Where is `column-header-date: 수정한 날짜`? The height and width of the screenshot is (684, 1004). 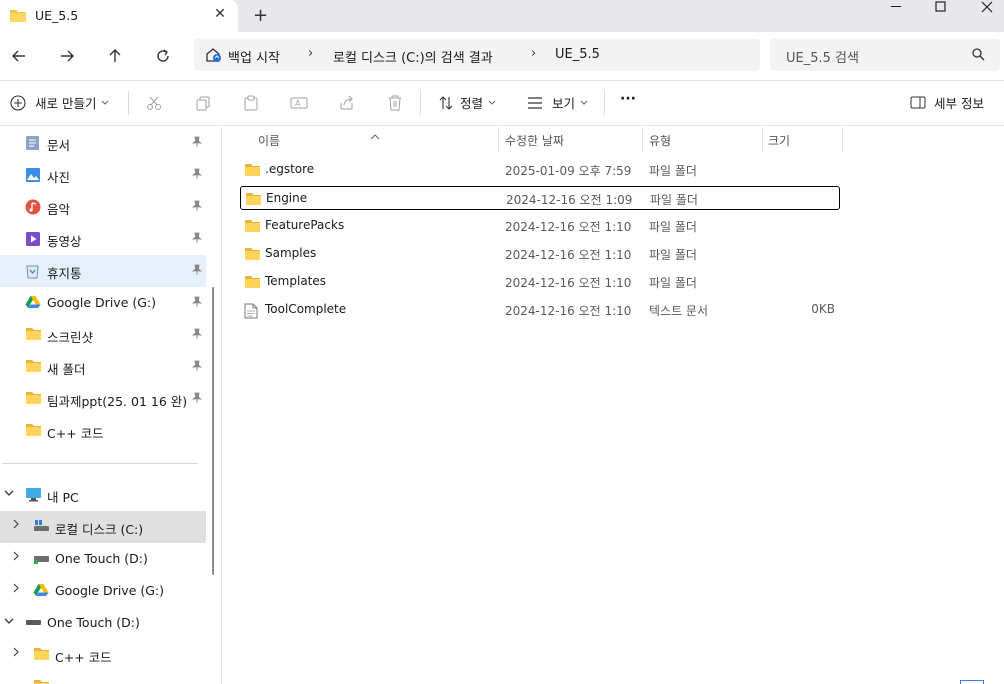
column-header-date: 수정한 날짜 is located at coordinates (570, 140).